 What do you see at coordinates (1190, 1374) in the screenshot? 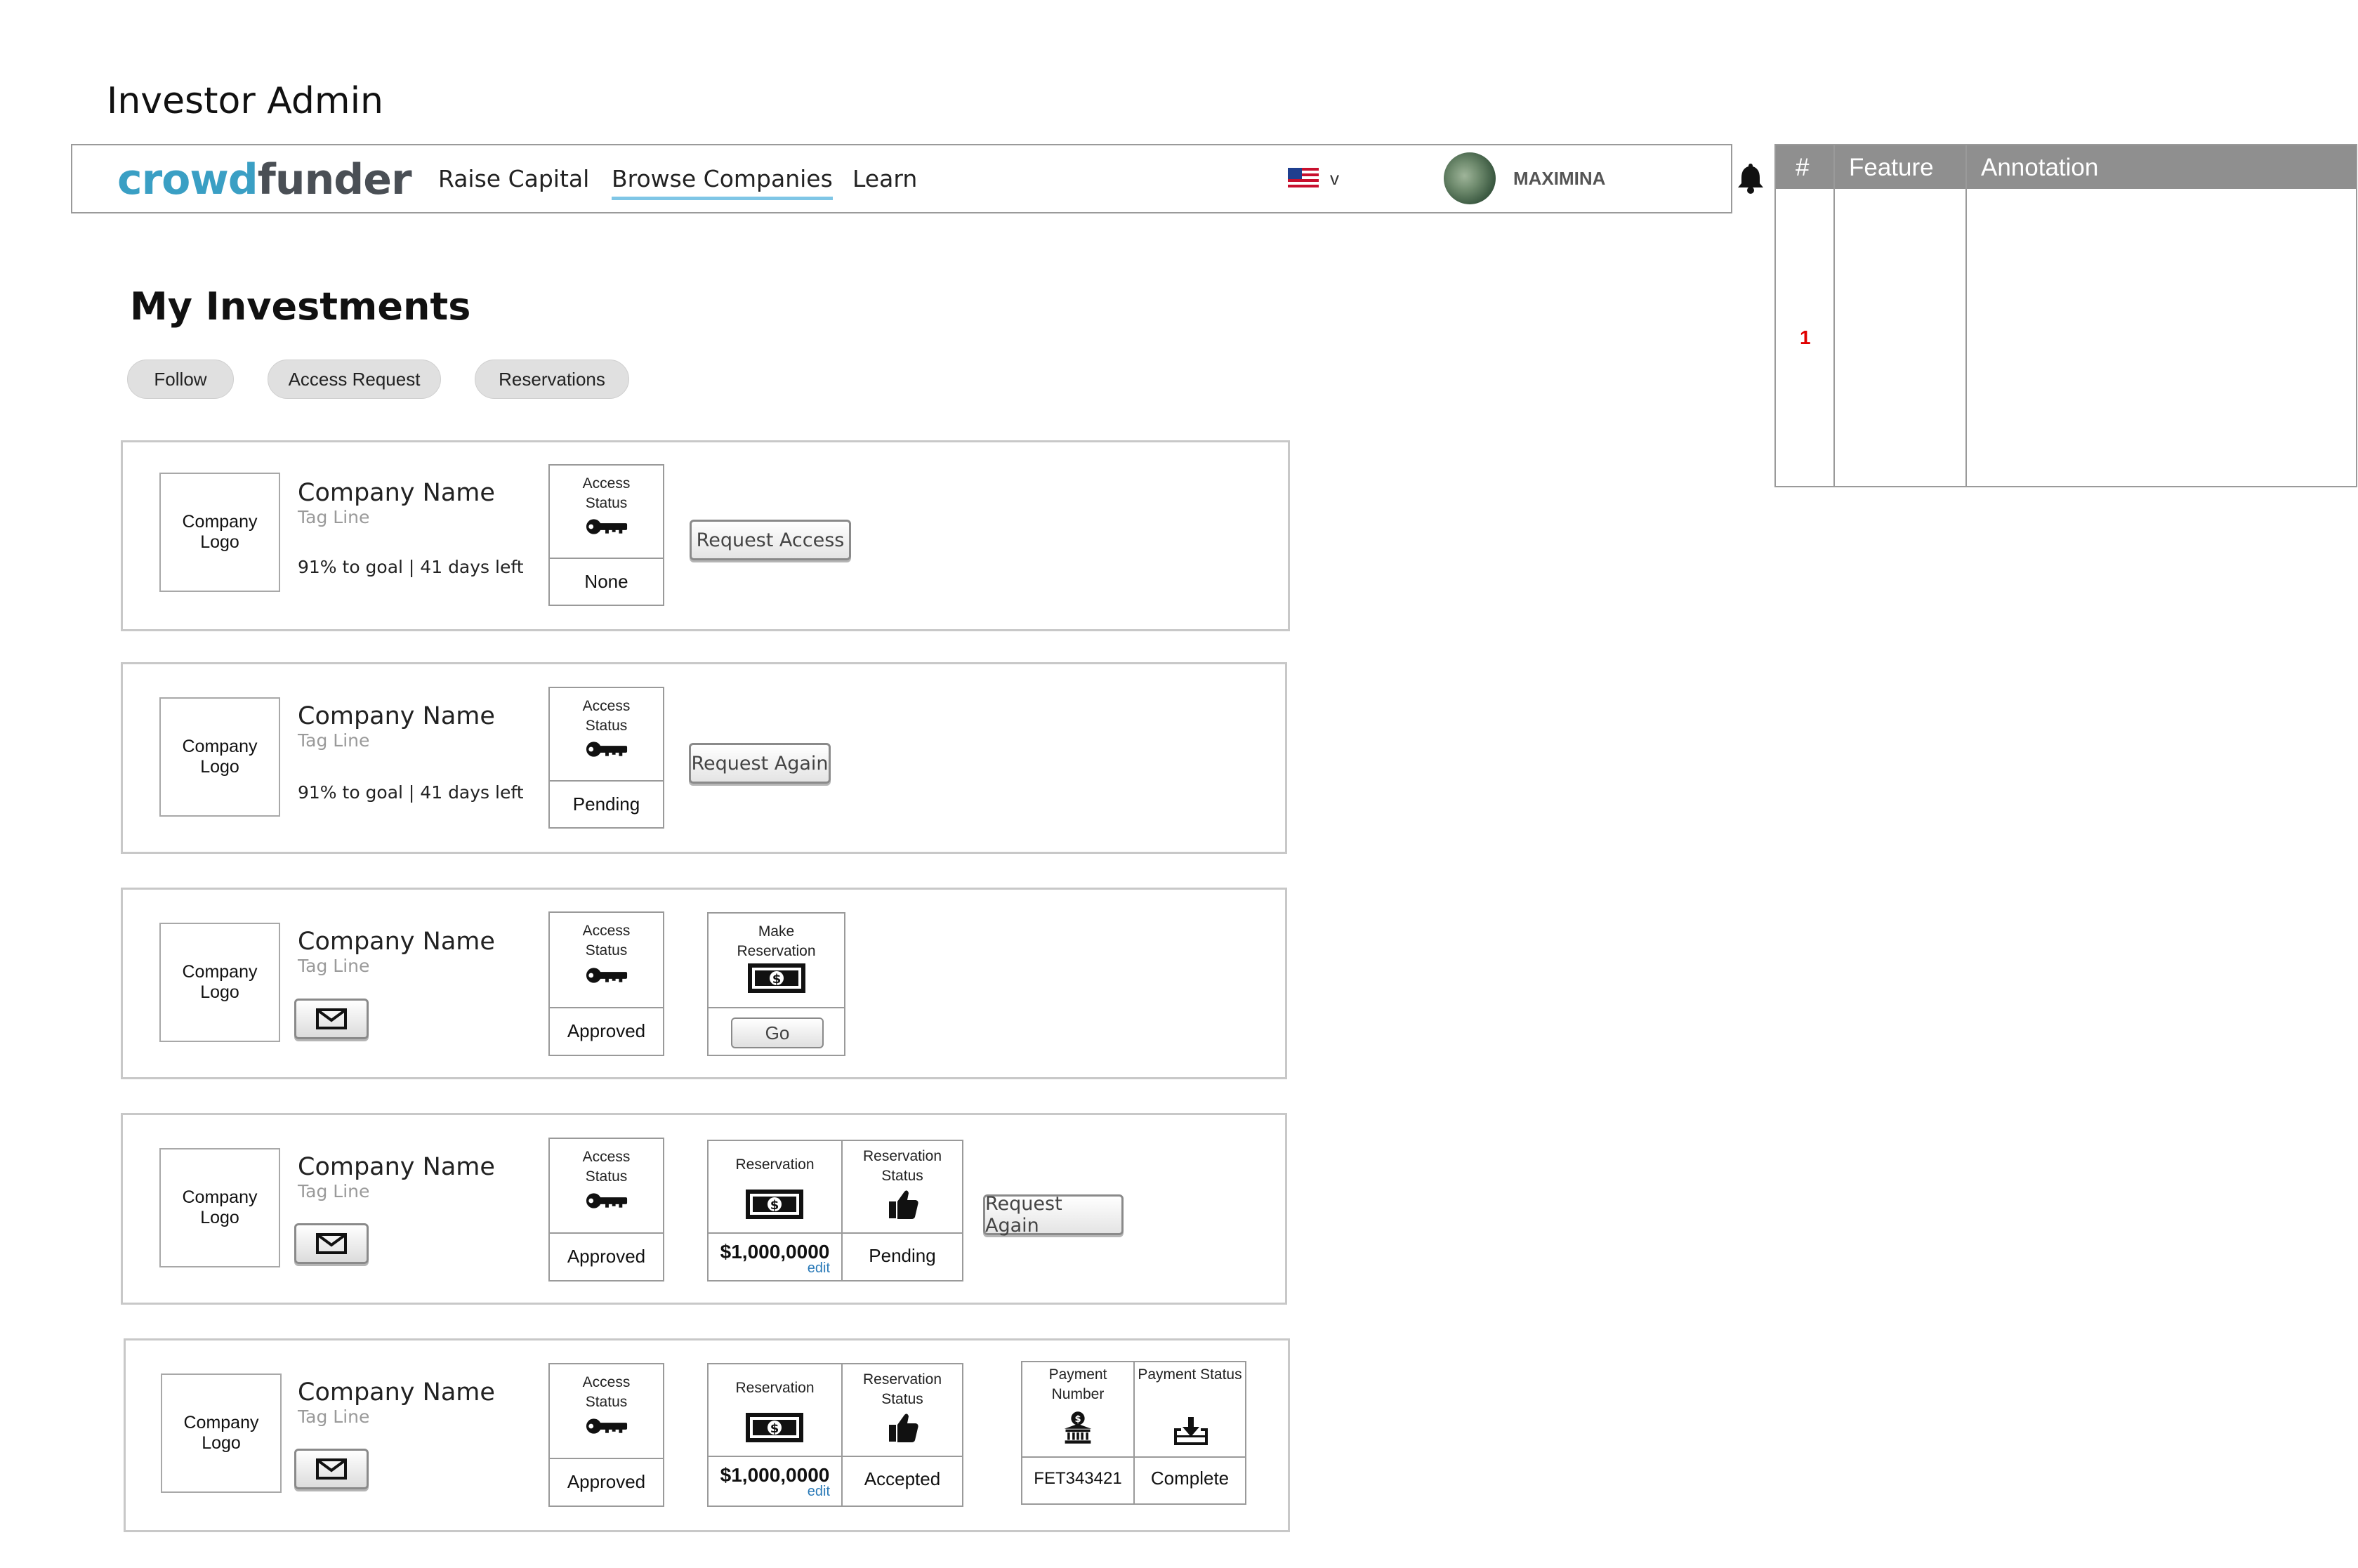
I see `payment-status-label: Payment Status` at bounding box center [1190, 1374].